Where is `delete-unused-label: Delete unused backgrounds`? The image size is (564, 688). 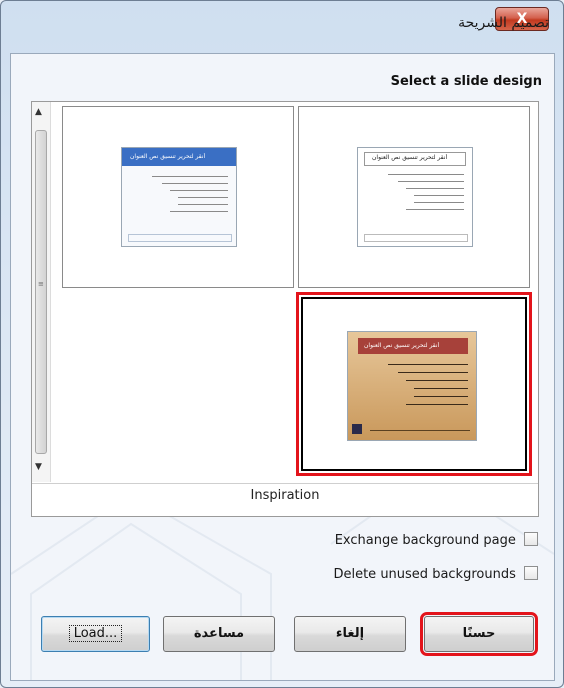
delete-unused-label: Delete unused backgrounds is located at coordinates (424, 574).